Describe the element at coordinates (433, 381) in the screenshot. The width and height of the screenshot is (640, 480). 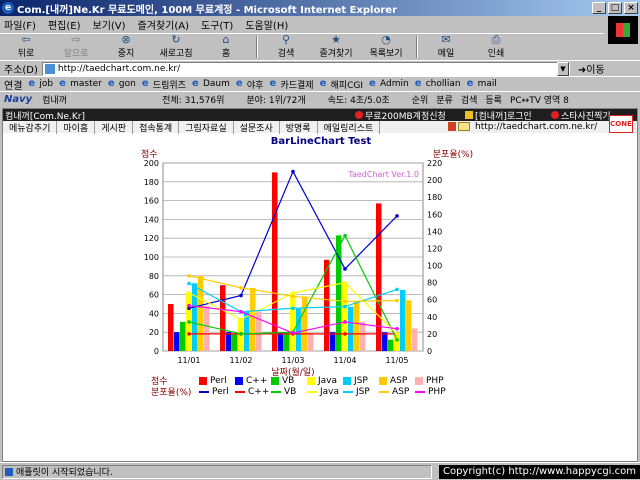
I see `legend-bar-item: PHP` at that location.